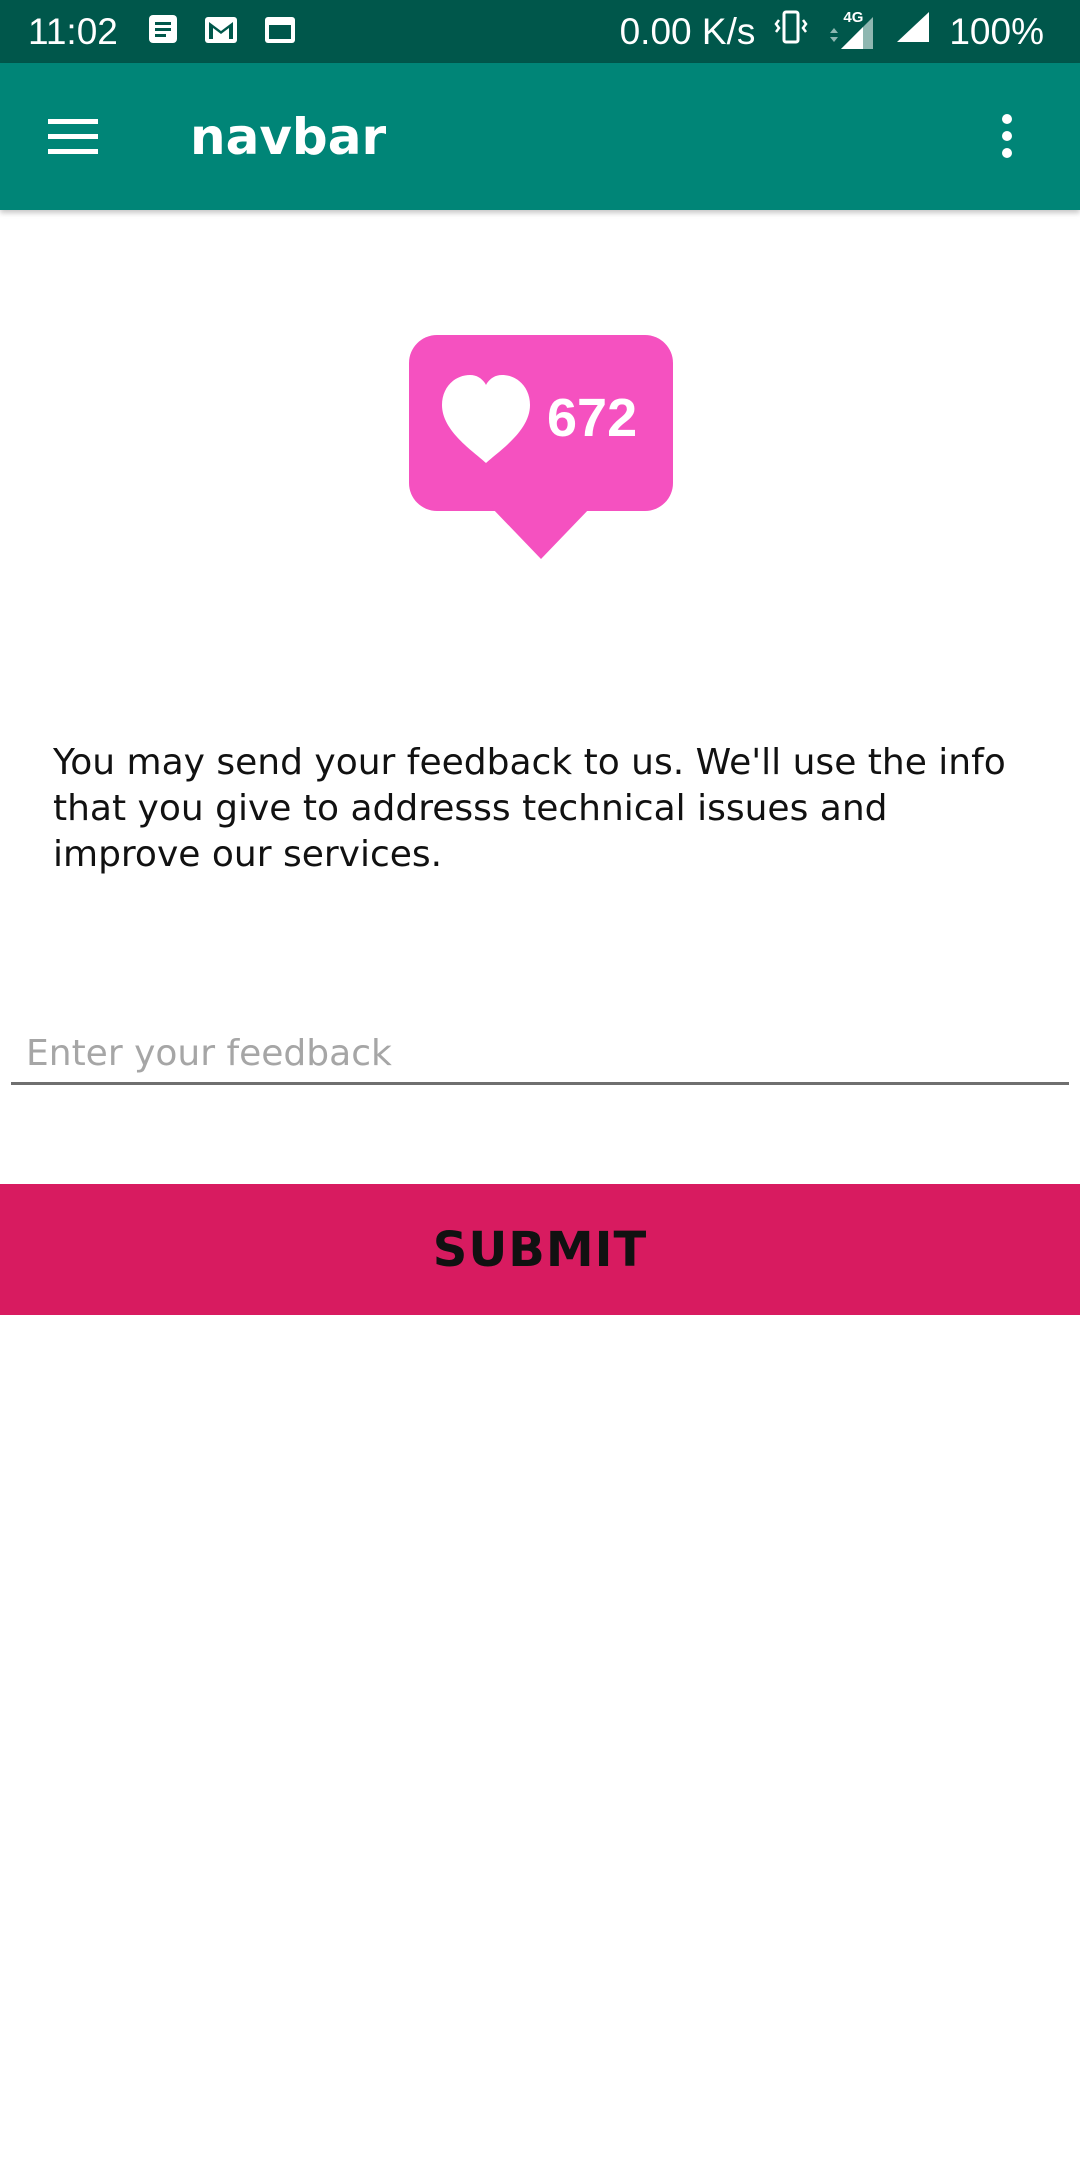 This screenshot has height=2160, width=1080. What do you see at coordinates (280, 32) in the screenshot?
I see `window-icon` at bounding box center [280, 32].